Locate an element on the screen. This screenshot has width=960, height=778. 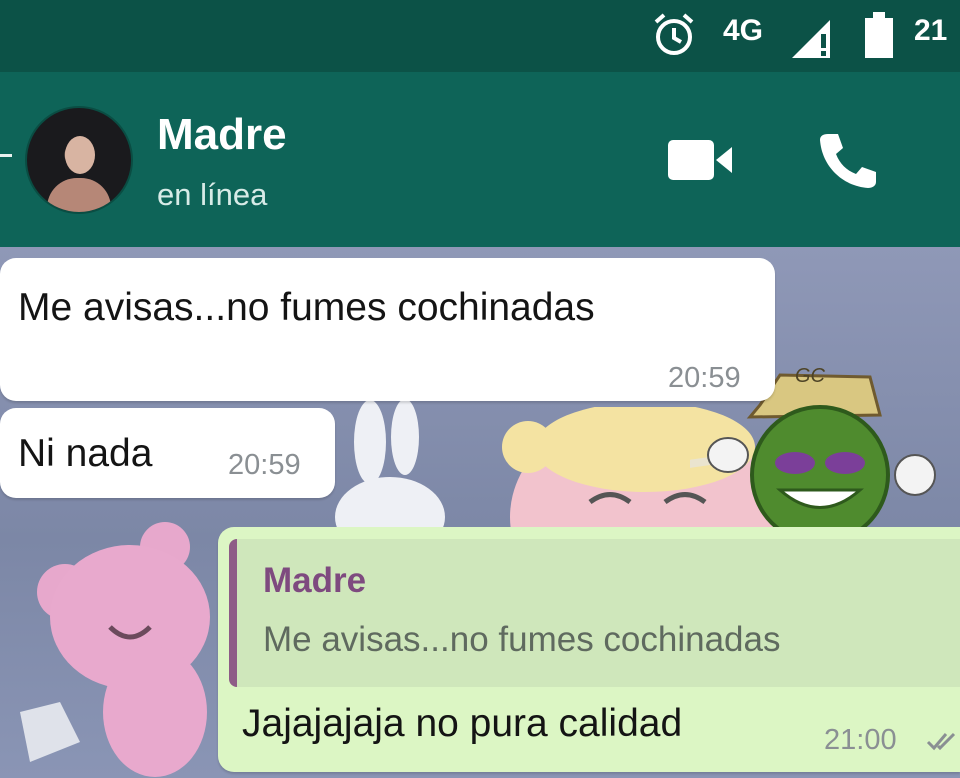
quote-text: Me avisas...no fumes cochinadas is located at coordinates (522, 639).